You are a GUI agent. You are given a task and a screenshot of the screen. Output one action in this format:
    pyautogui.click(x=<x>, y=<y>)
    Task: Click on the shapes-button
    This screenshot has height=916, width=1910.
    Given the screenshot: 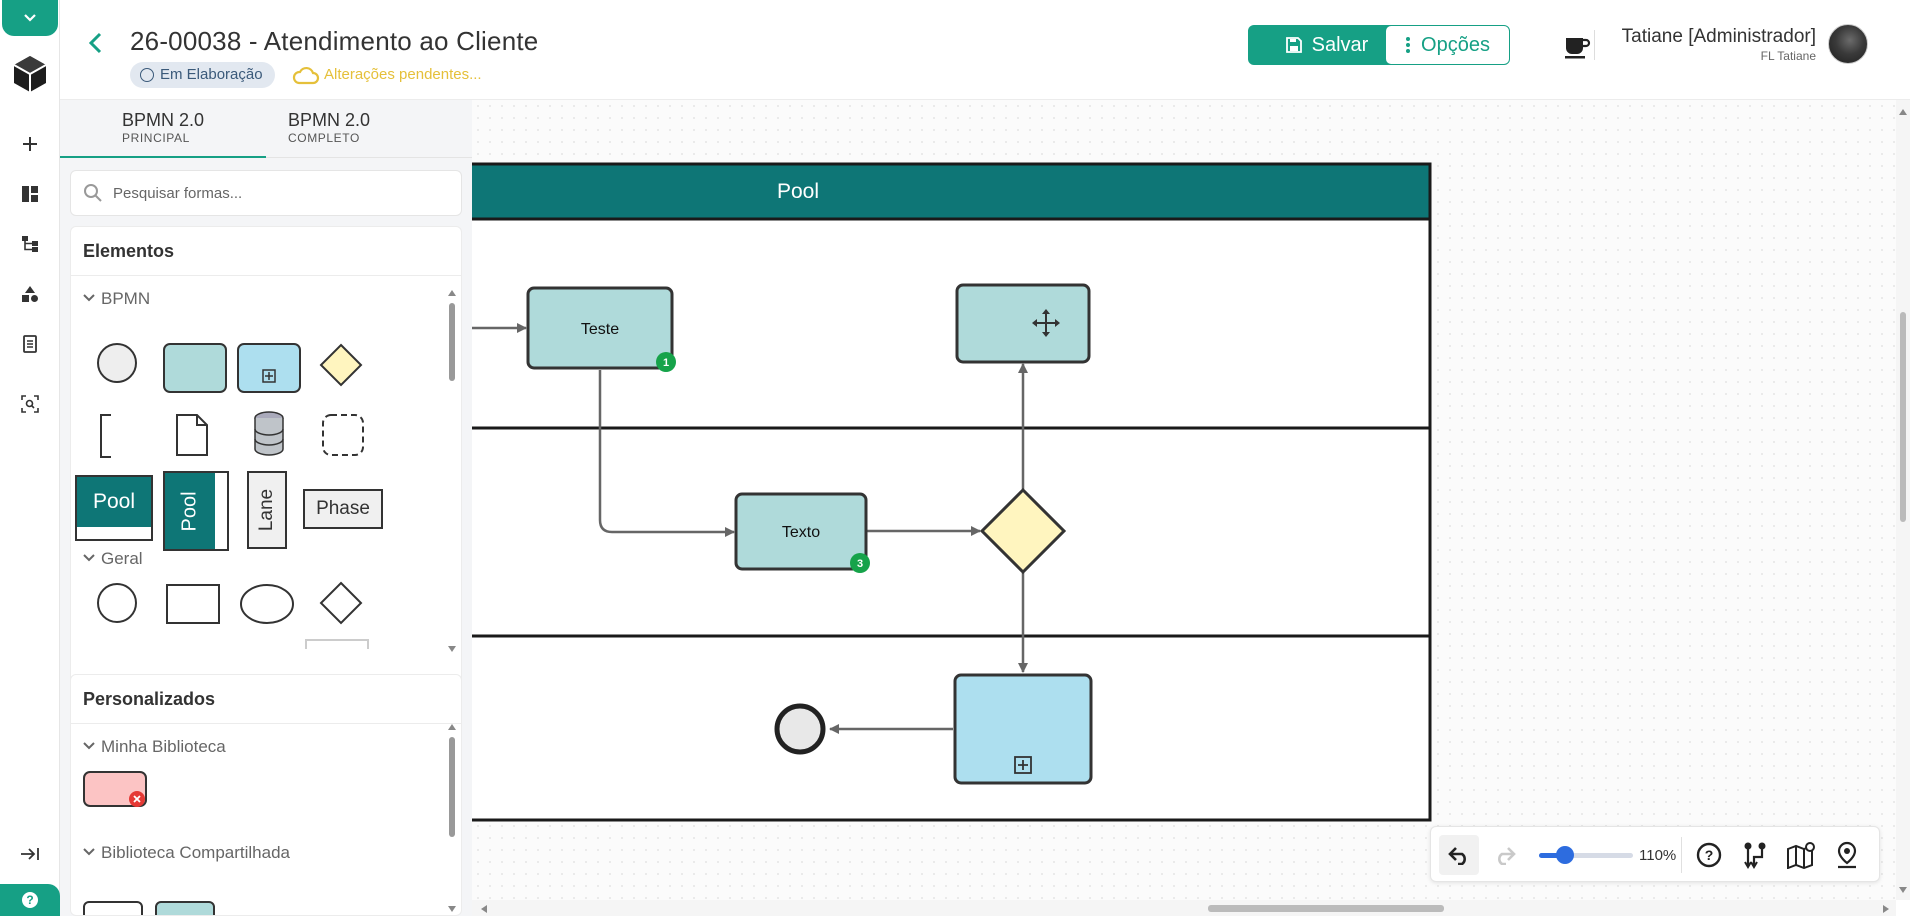 What is the action you would take?
    pyautogui.click(x=30, y=294)
    